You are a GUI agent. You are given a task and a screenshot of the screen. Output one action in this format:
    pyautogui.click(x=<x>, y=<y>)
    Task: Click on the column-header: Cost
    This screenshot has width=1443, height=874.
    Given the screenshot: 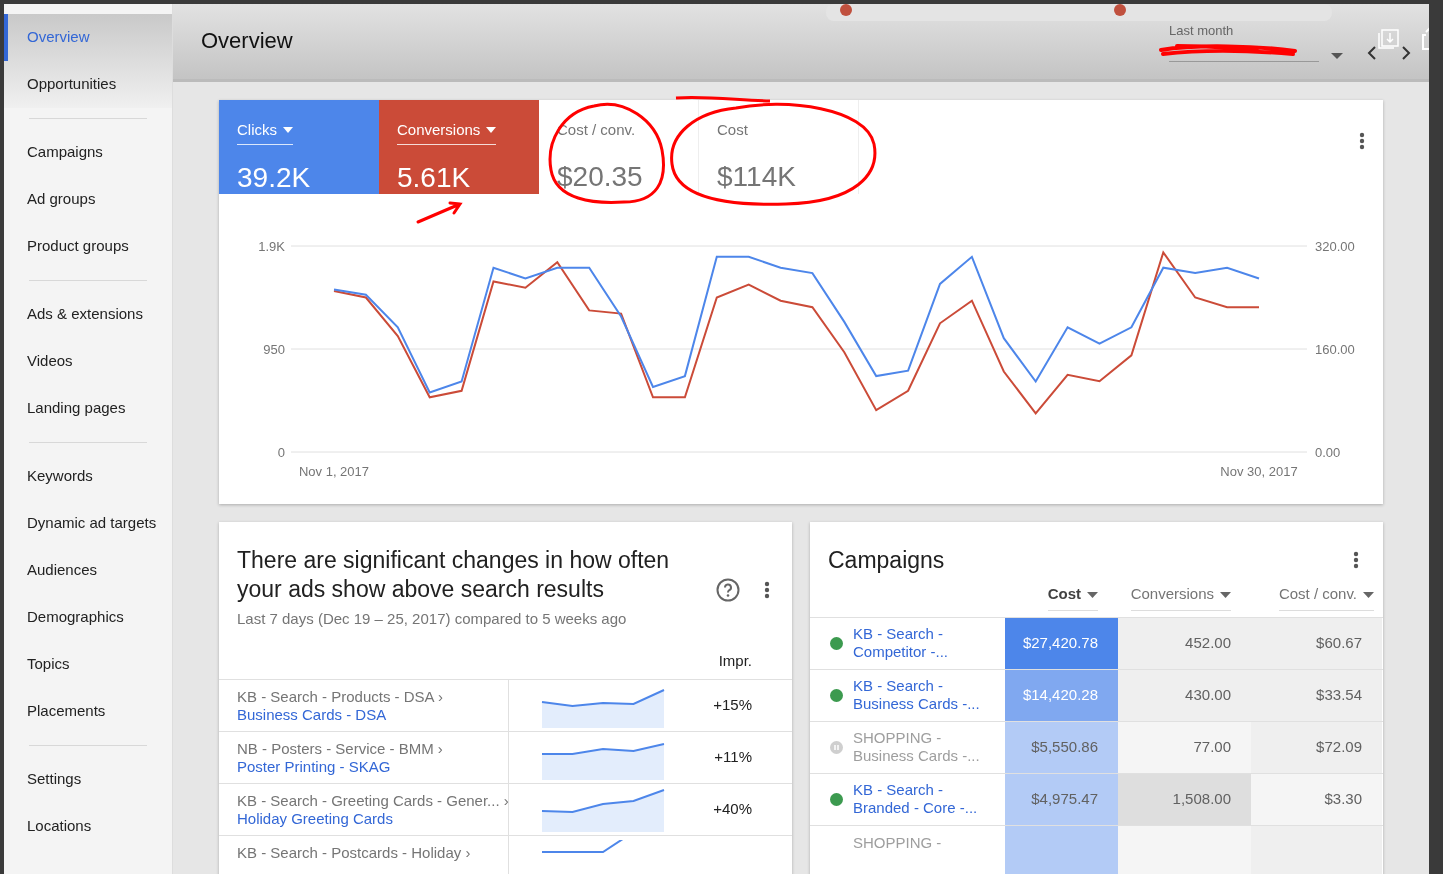 What is the action you would take?
    pyautogui.click(x=1072, y=597)
    